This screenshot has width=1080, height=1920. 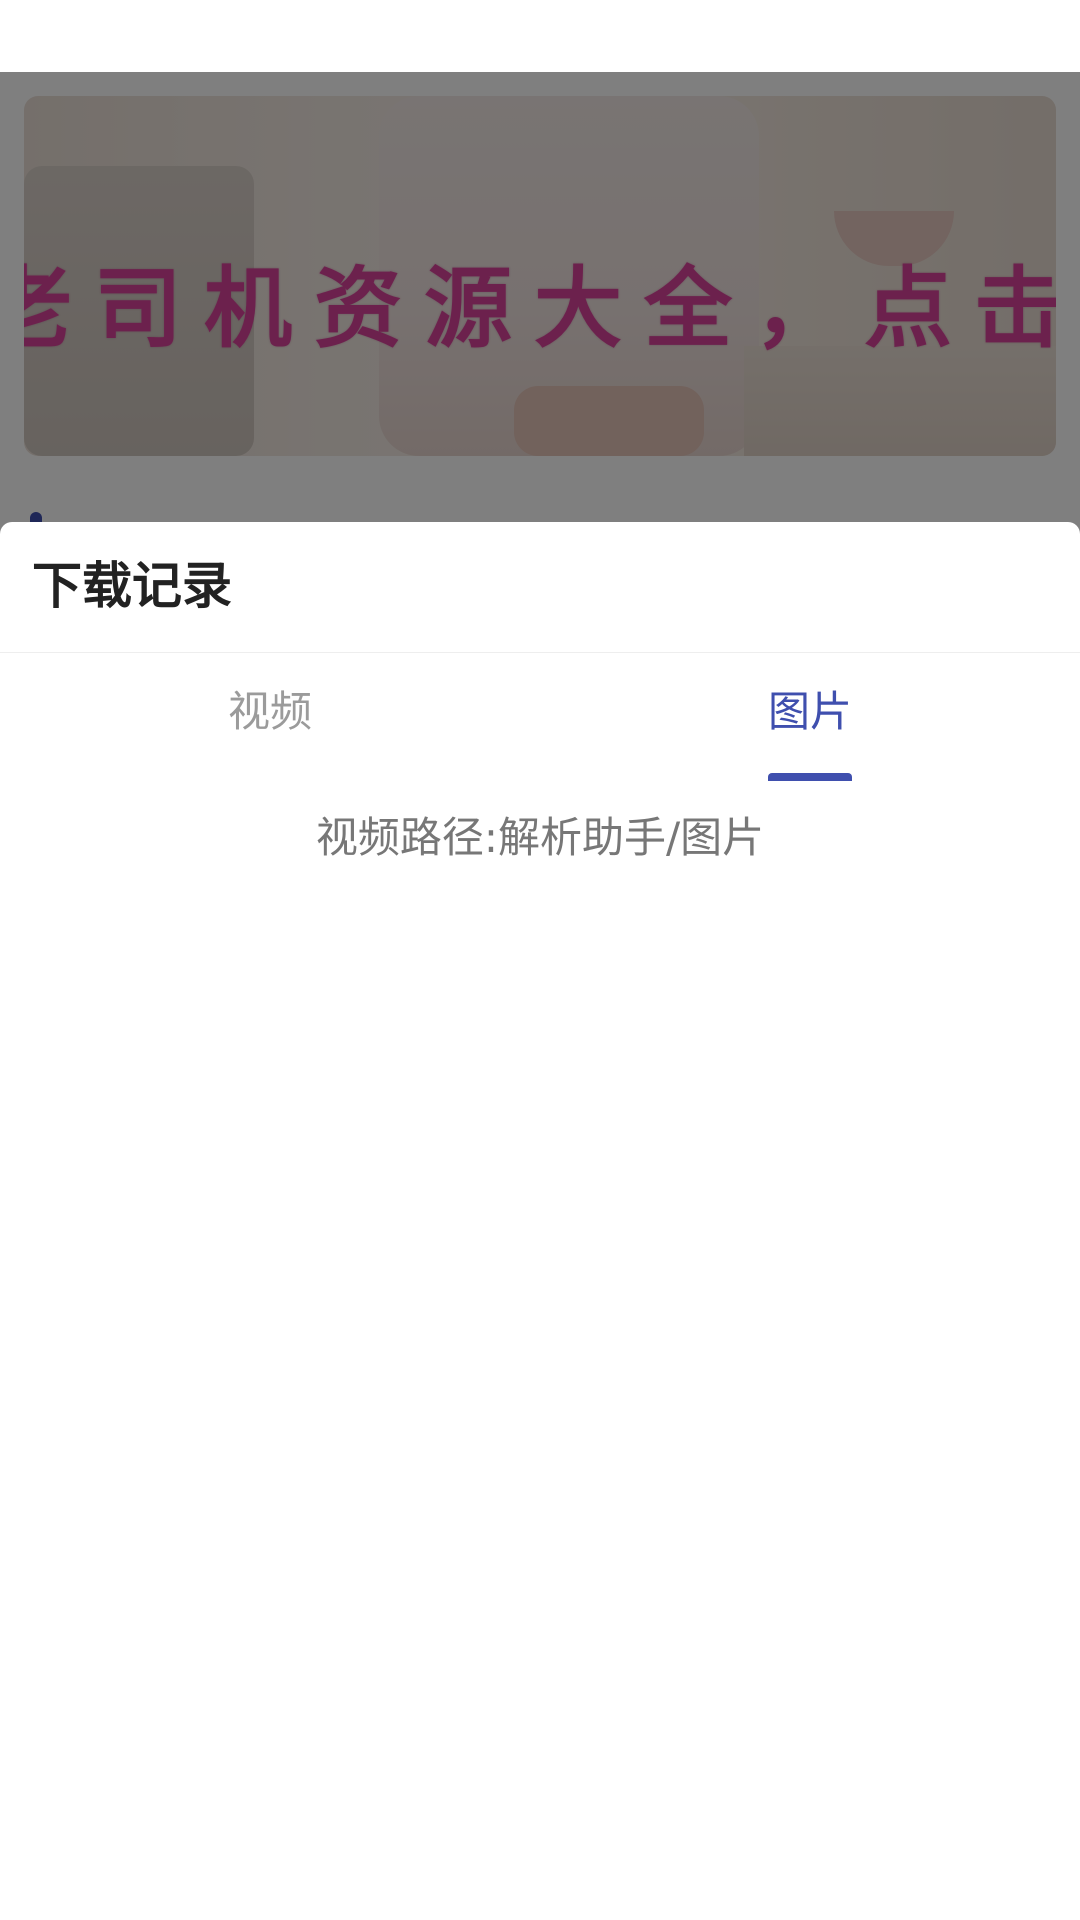 What do you see at coordinates (132, 586) in the screenshot?
I see `sheet-title: 下载记录` at bounding box center [132, 586].